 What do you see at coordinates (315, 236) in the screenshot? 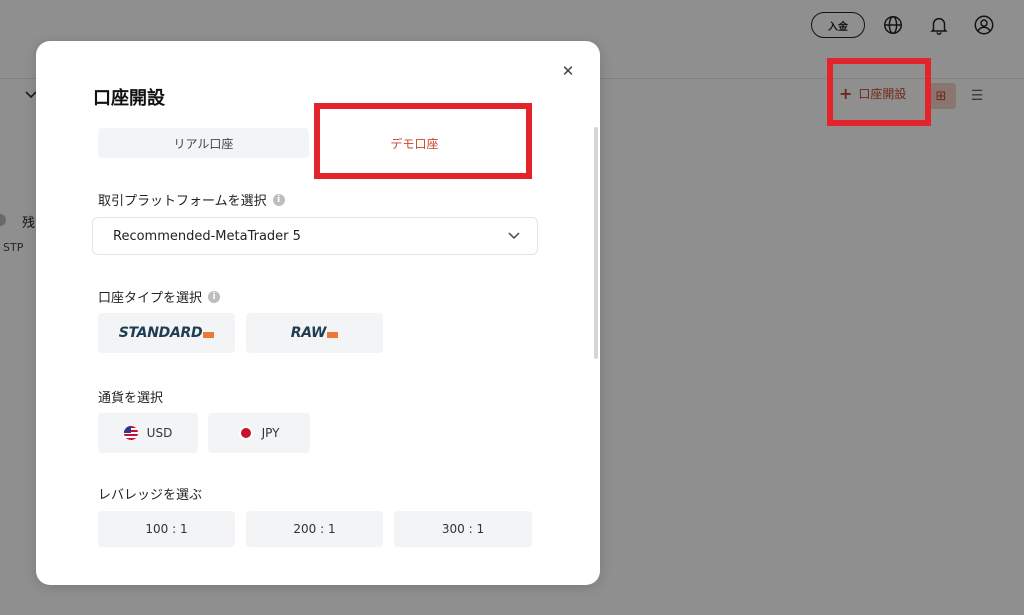
I see `platform-select: Recommended-MetaTrader 5` at bounding box center [315, 236].